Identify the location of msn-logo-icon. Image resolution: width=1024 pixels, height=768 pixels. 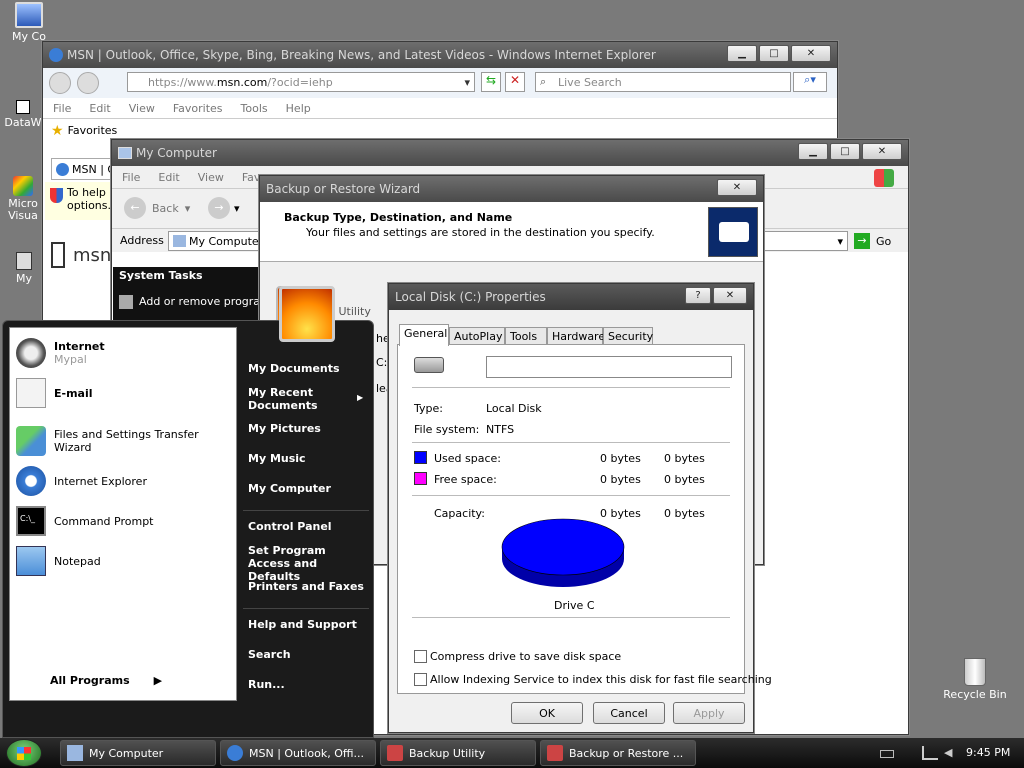
(58, 255).